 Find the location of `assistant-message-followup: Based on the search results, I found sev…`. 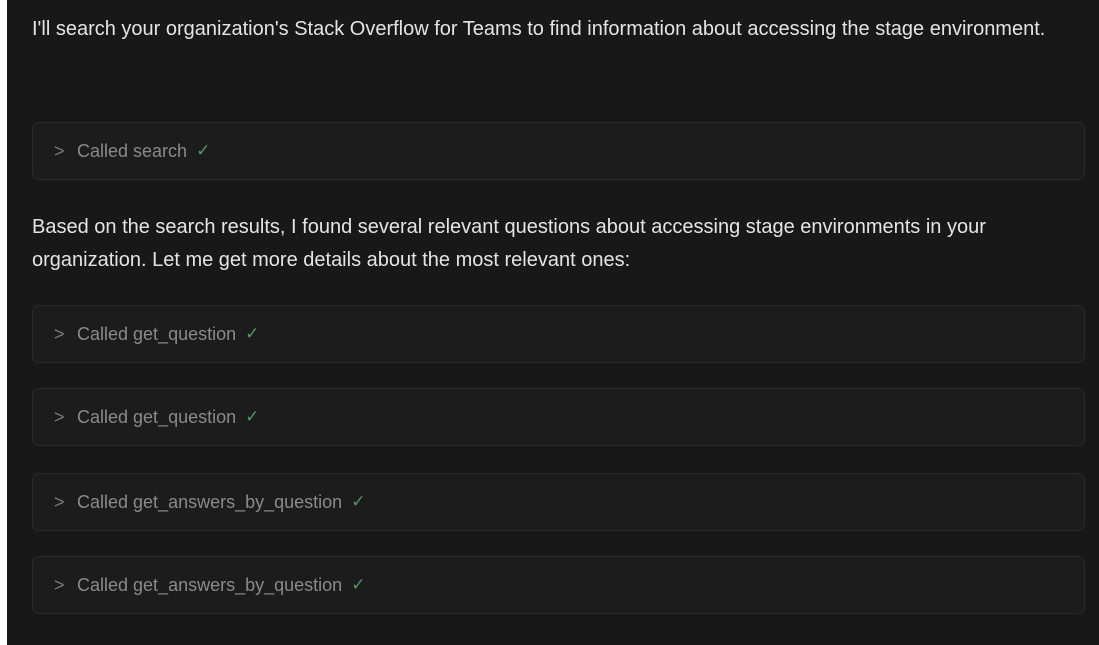

assistant-message-followup: Based on the search results, I found sev… is located at coordinates (509, 243).